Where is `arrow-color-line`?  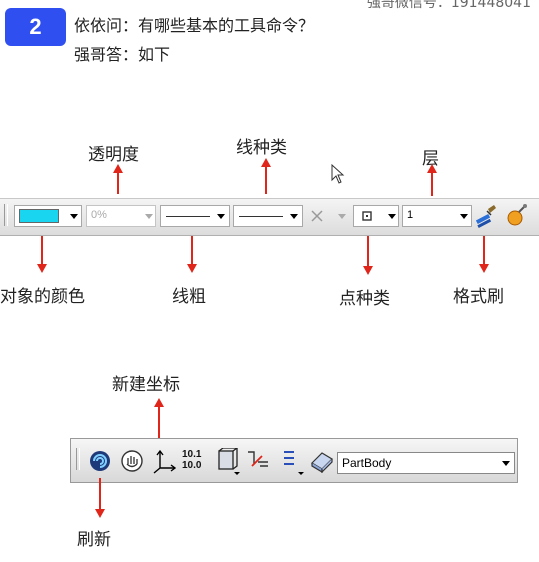
arrow-color-line is located at coordinates (42, 250).